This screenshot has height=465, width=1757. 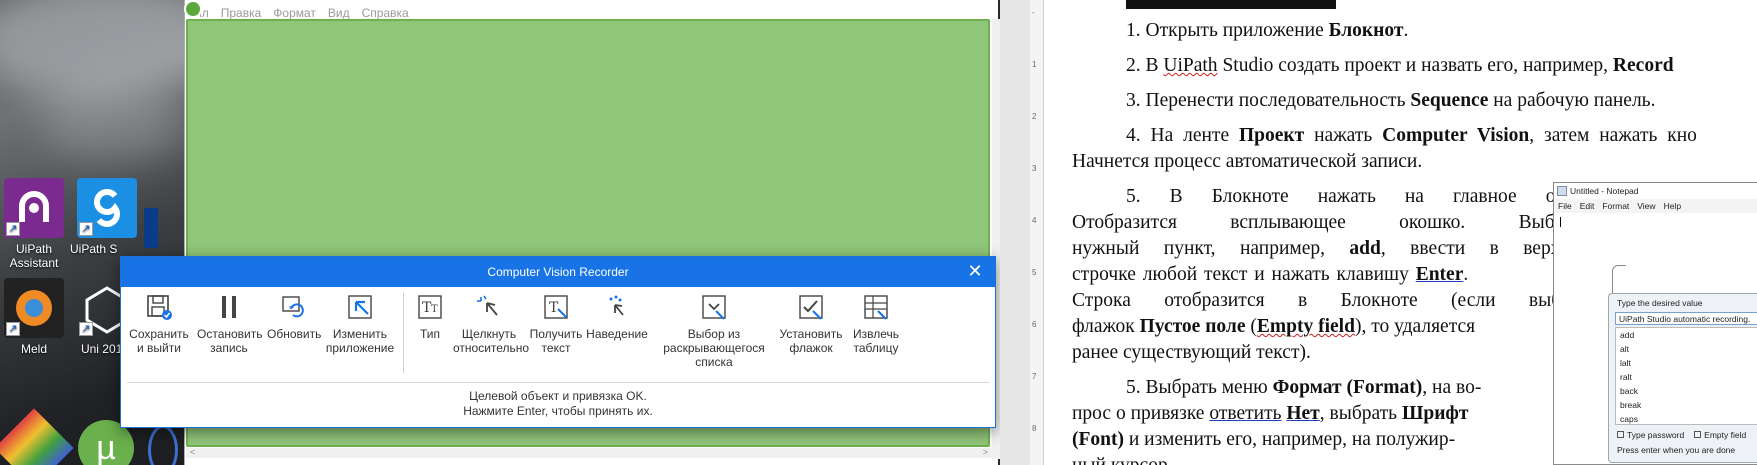 I want to click on figure-menu-item: File, so click(x=1565, y=206).